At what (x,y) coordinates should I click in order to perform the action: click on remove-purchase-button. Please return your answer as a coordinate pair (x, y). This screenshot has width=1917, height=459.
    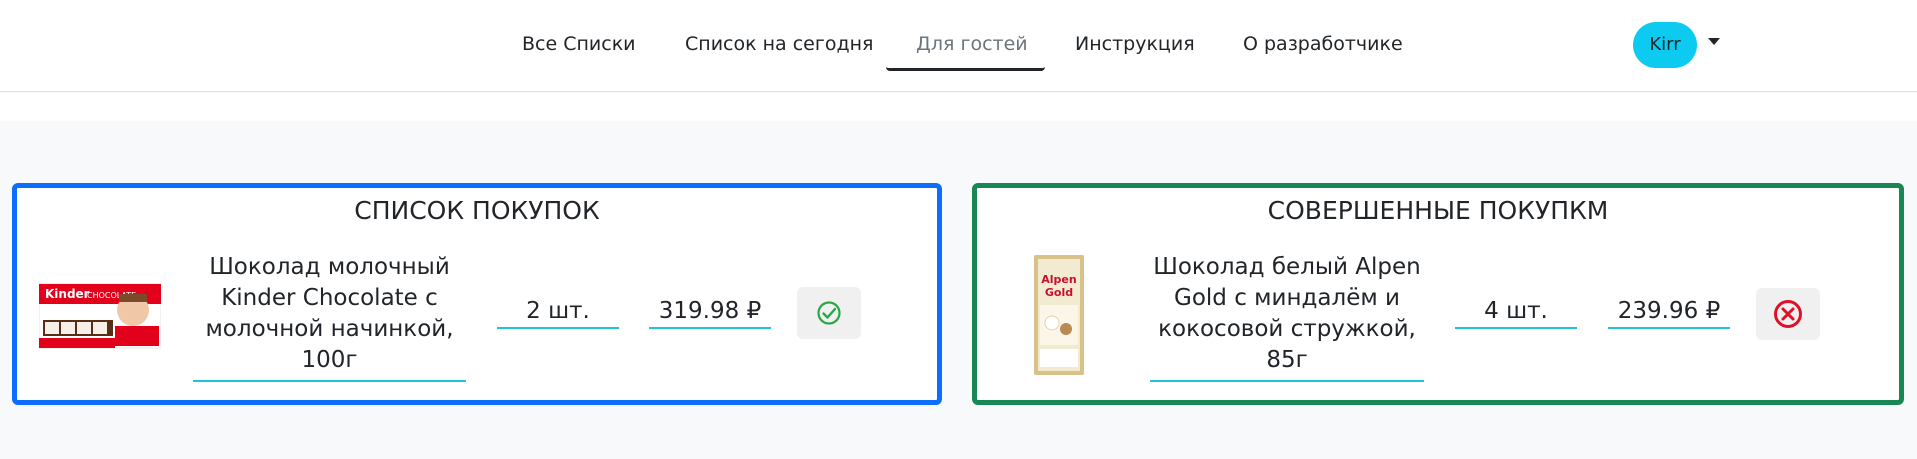
    Looking at the image, I should click on (1788, 314).